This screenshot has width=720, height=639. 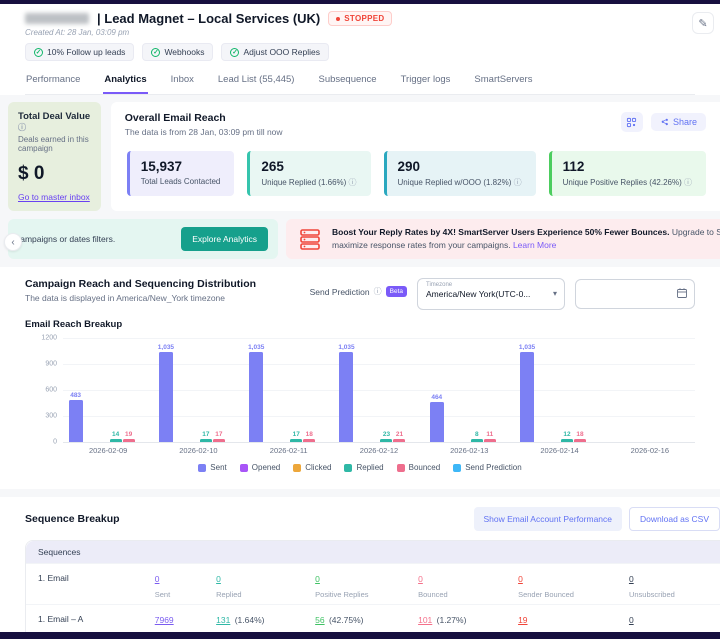 What do you see at coordinates (338, 18) in the screenshot?
I see `status-dot-icon` at bounding box center [338, 18].